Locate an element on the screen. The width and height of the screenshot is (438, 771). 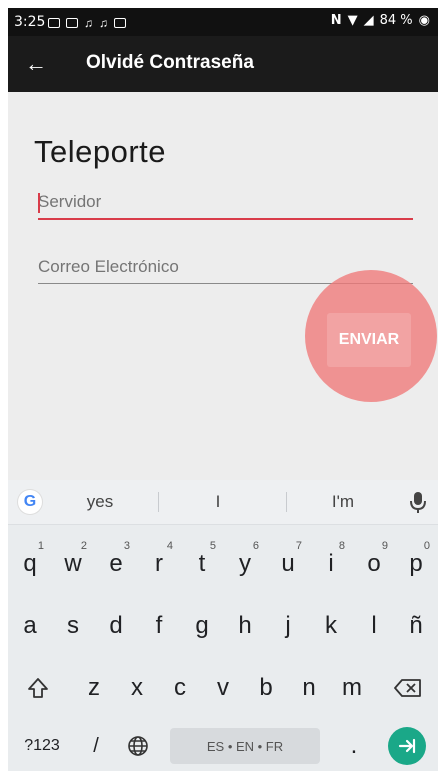
key-label: i is located at coordinates (331, 563).